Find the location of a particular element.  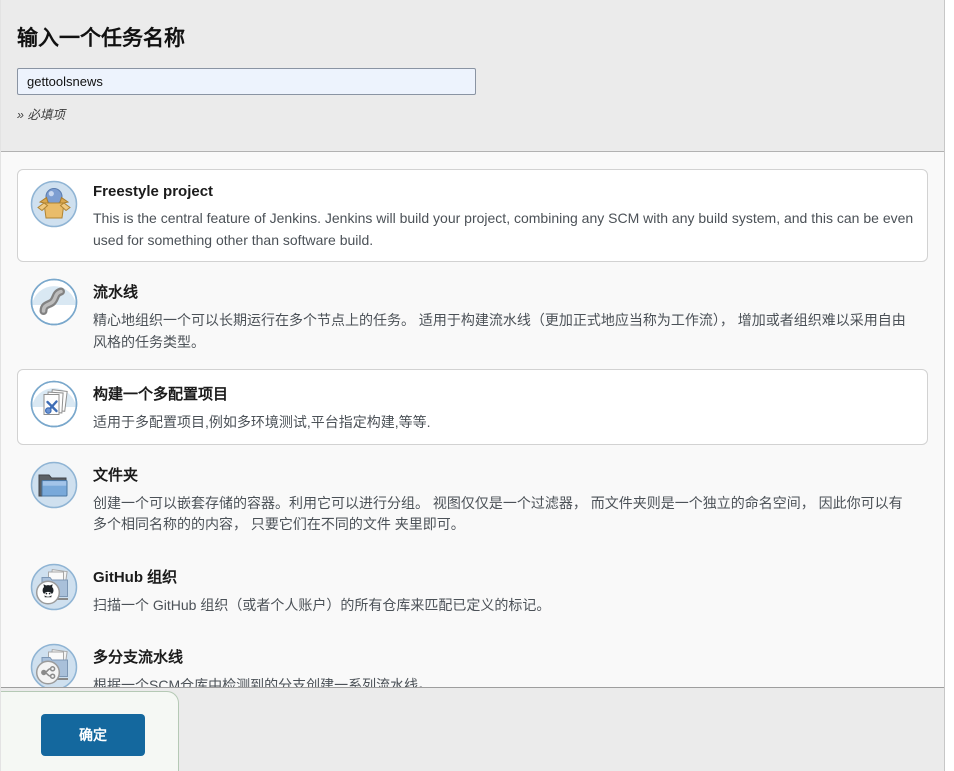

item-multibranch-pipeline: 多分支流水线 根据一个SCM仓库中检测到的分支创建一系列流水线。 is located at coordinates (472, 659).